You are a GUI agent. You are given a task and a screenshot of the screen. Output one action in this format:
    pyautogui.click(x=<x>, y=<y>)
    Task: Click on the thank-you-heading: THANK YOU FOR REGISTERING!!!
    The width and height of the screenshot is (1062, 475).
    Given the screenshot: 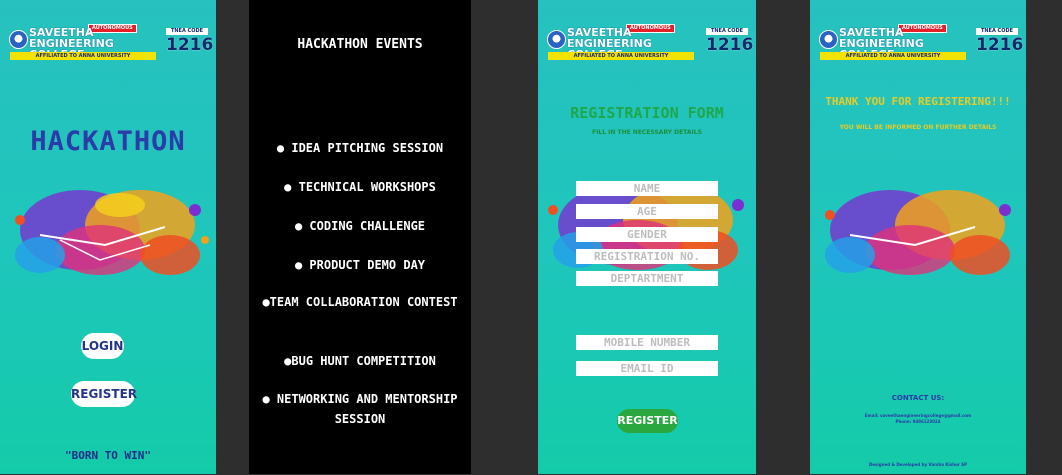 What is the action you would take?
    pyautogui.click(x=918, y=101)
    